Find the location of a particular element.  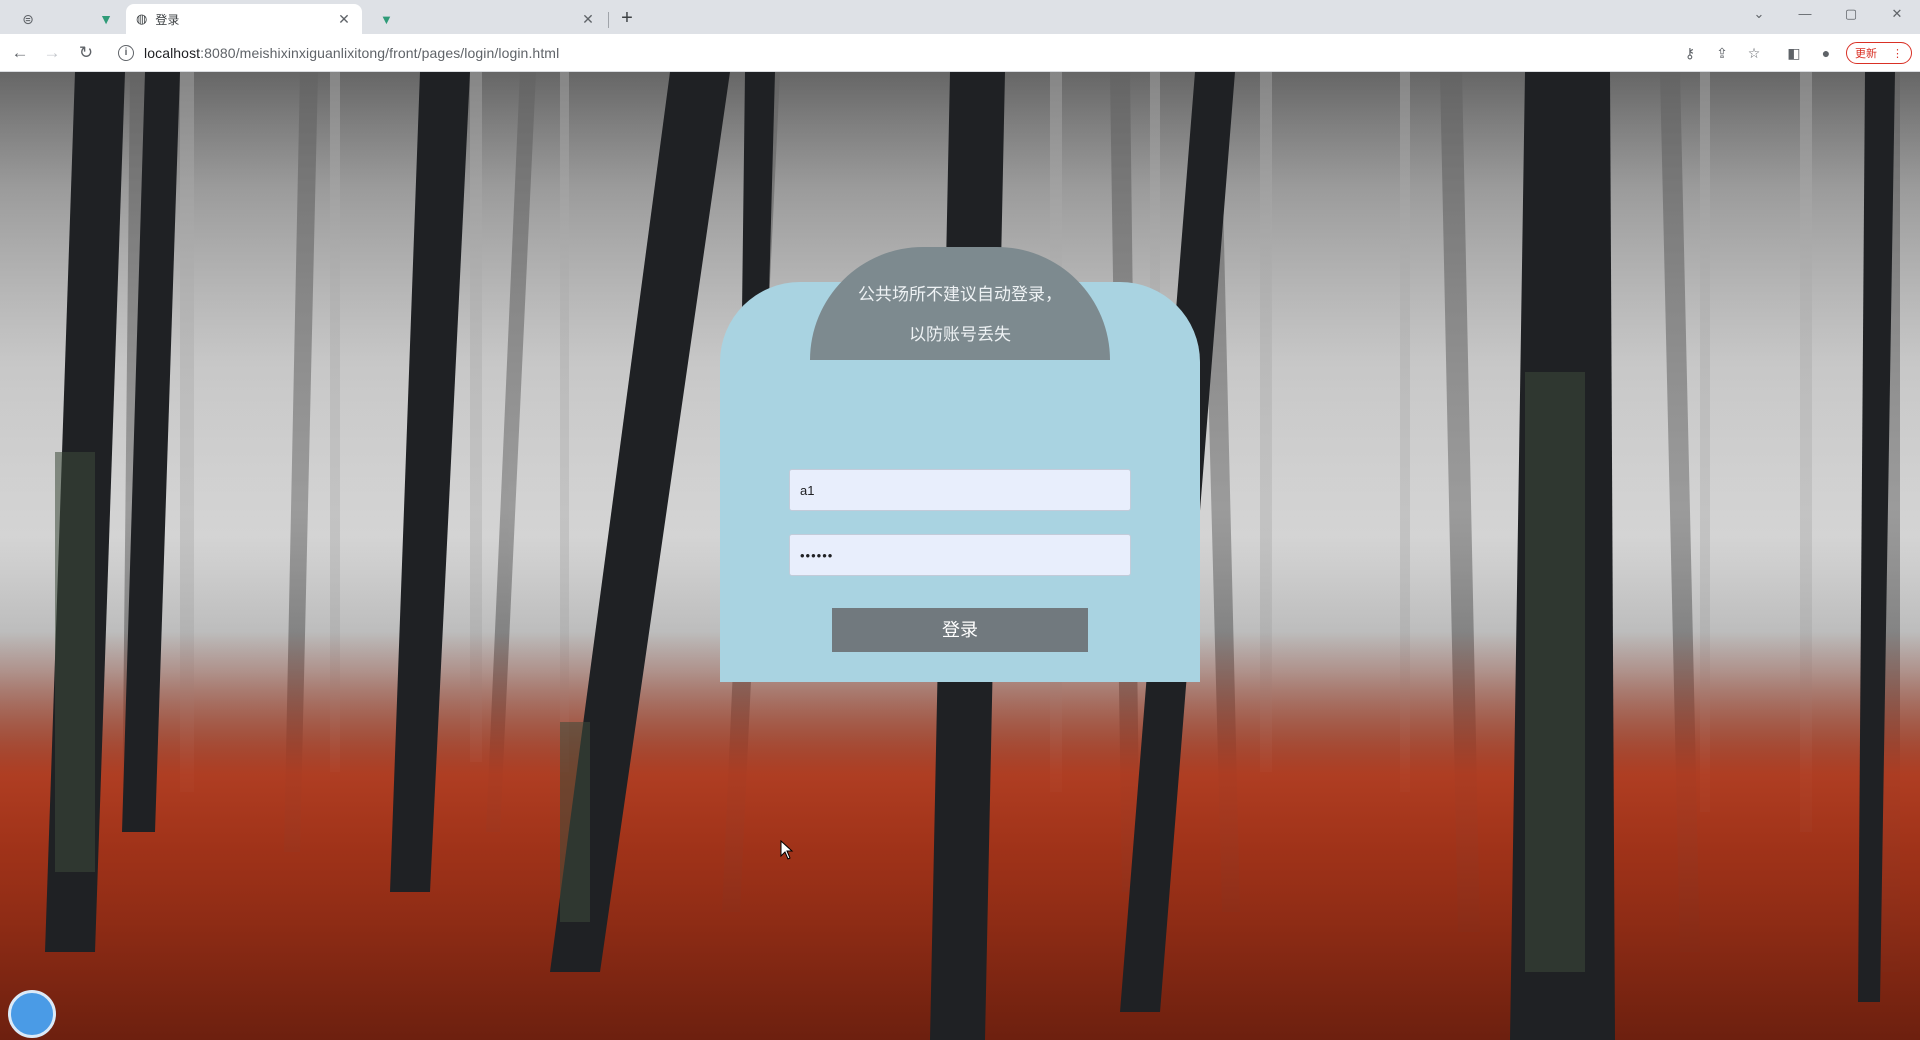

vue-icon: ▼ is located at coordinates (386, 19).